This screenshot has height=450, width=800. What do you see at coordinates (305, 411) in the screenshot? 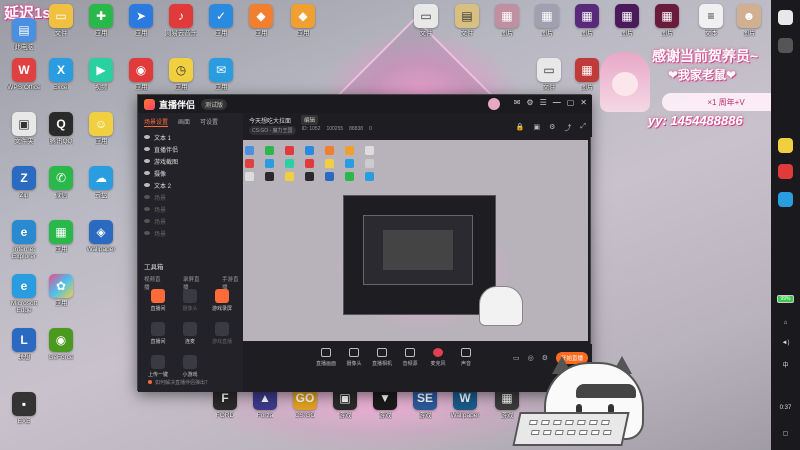
I see `desktop-icon-go: GO CS:GO` at bounding box center [305, 411].